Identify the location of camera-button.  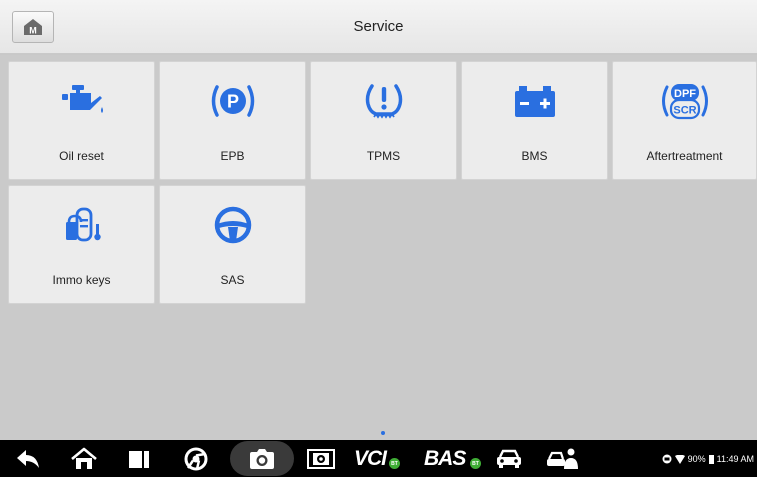
(262, 459).